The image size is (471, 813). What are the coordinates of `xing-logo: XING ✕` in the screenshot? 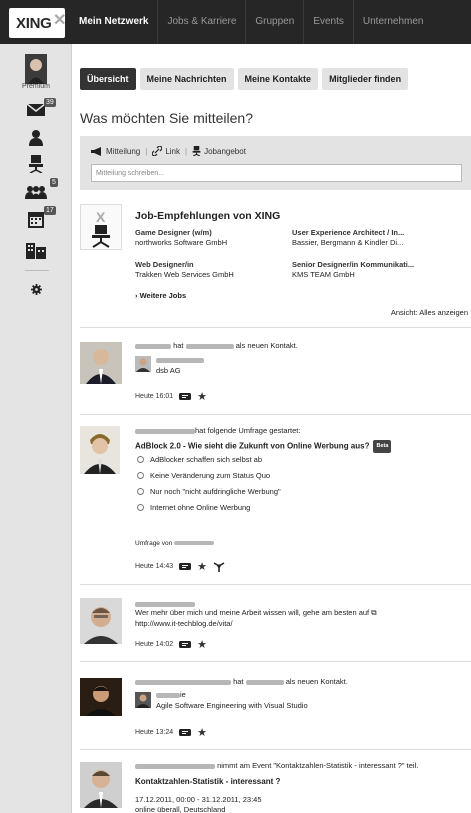 It's located at (37, 23).